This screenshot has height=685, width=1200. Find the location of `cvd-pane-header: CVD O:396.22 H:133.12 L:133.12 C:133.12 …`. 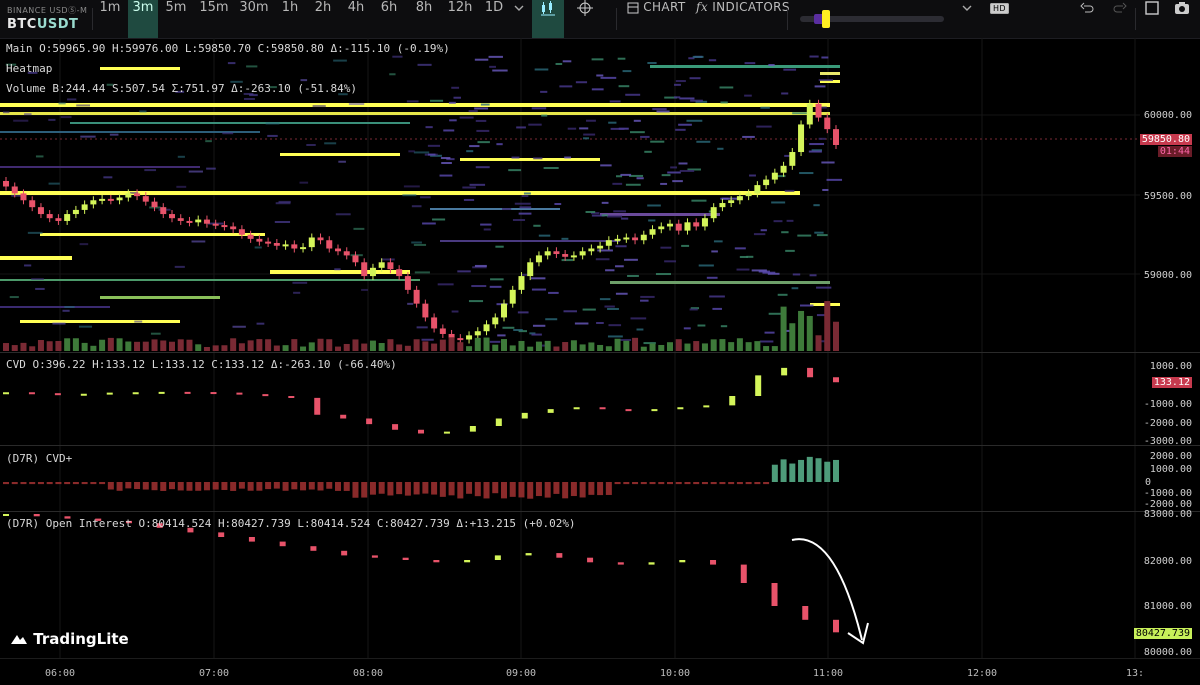

cvd-pane-header: CVD O:396.22 H:133.12 L:133.12 C:133.12 … is located at coordinates (201, 364).